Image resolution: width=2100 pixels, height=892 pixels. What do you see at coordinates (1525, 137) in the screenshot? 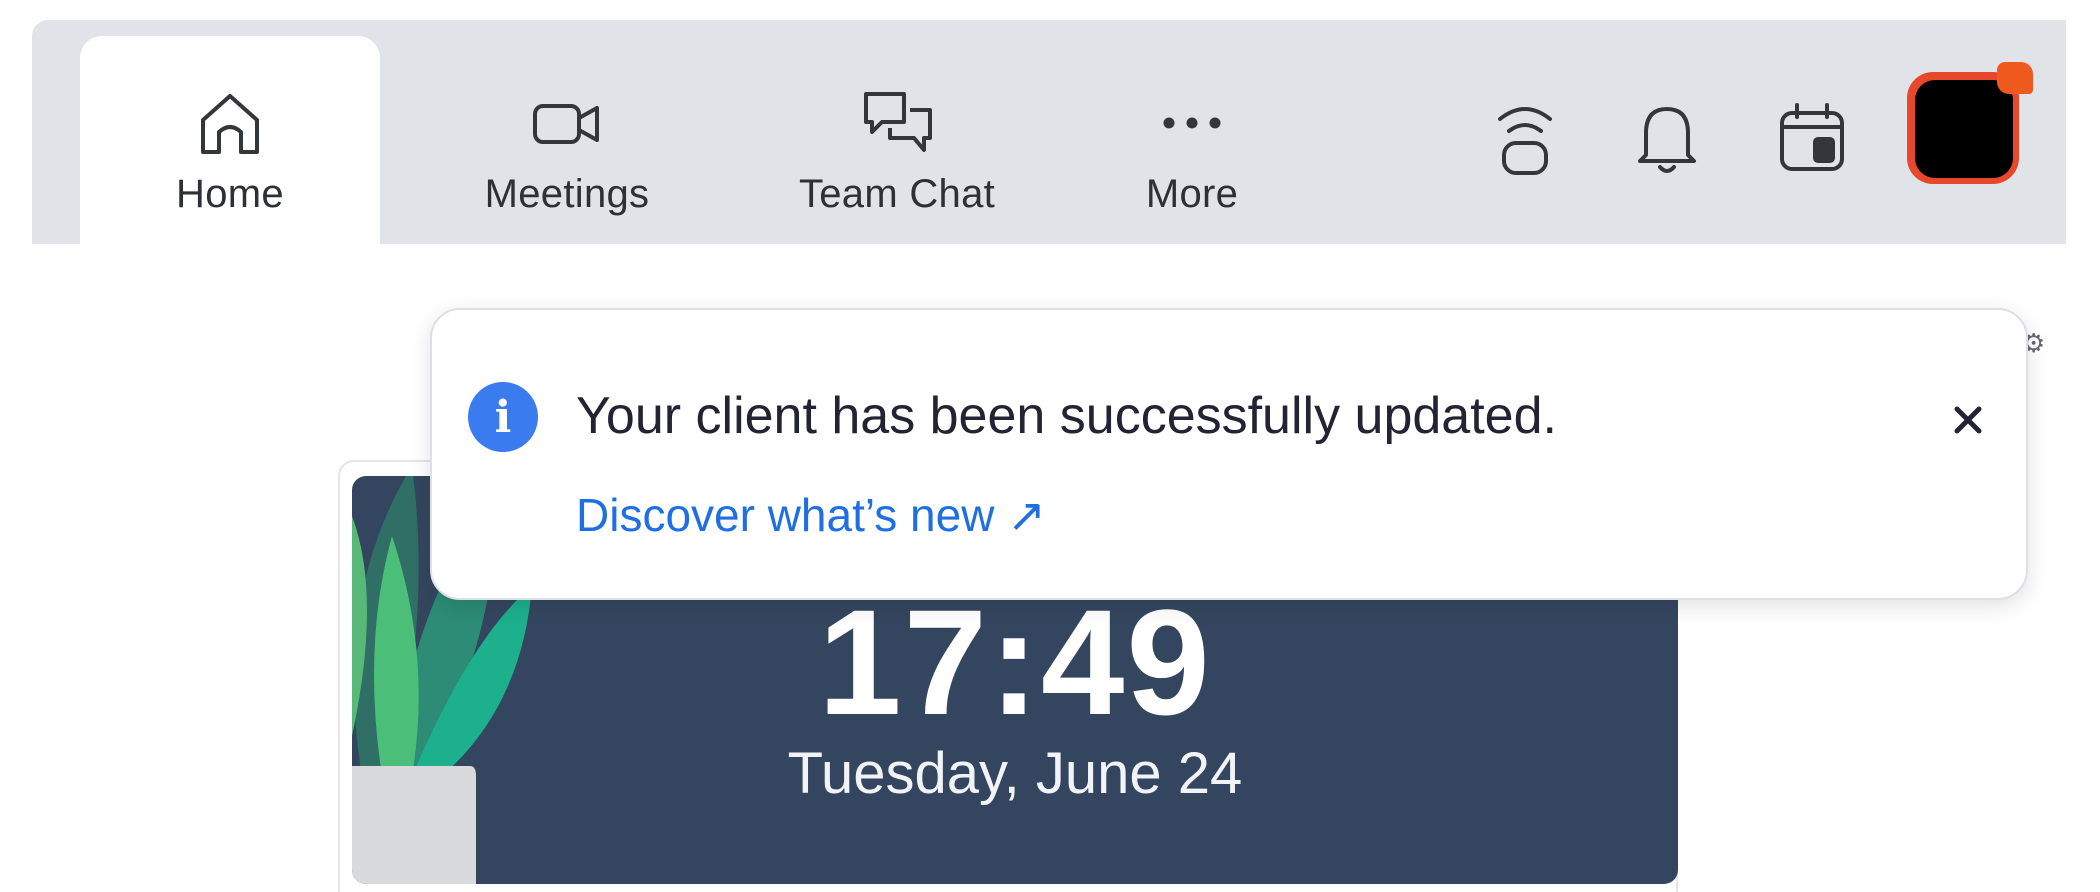
I see `wireless-broadcast-icon` at bounding box center [1525, 137].